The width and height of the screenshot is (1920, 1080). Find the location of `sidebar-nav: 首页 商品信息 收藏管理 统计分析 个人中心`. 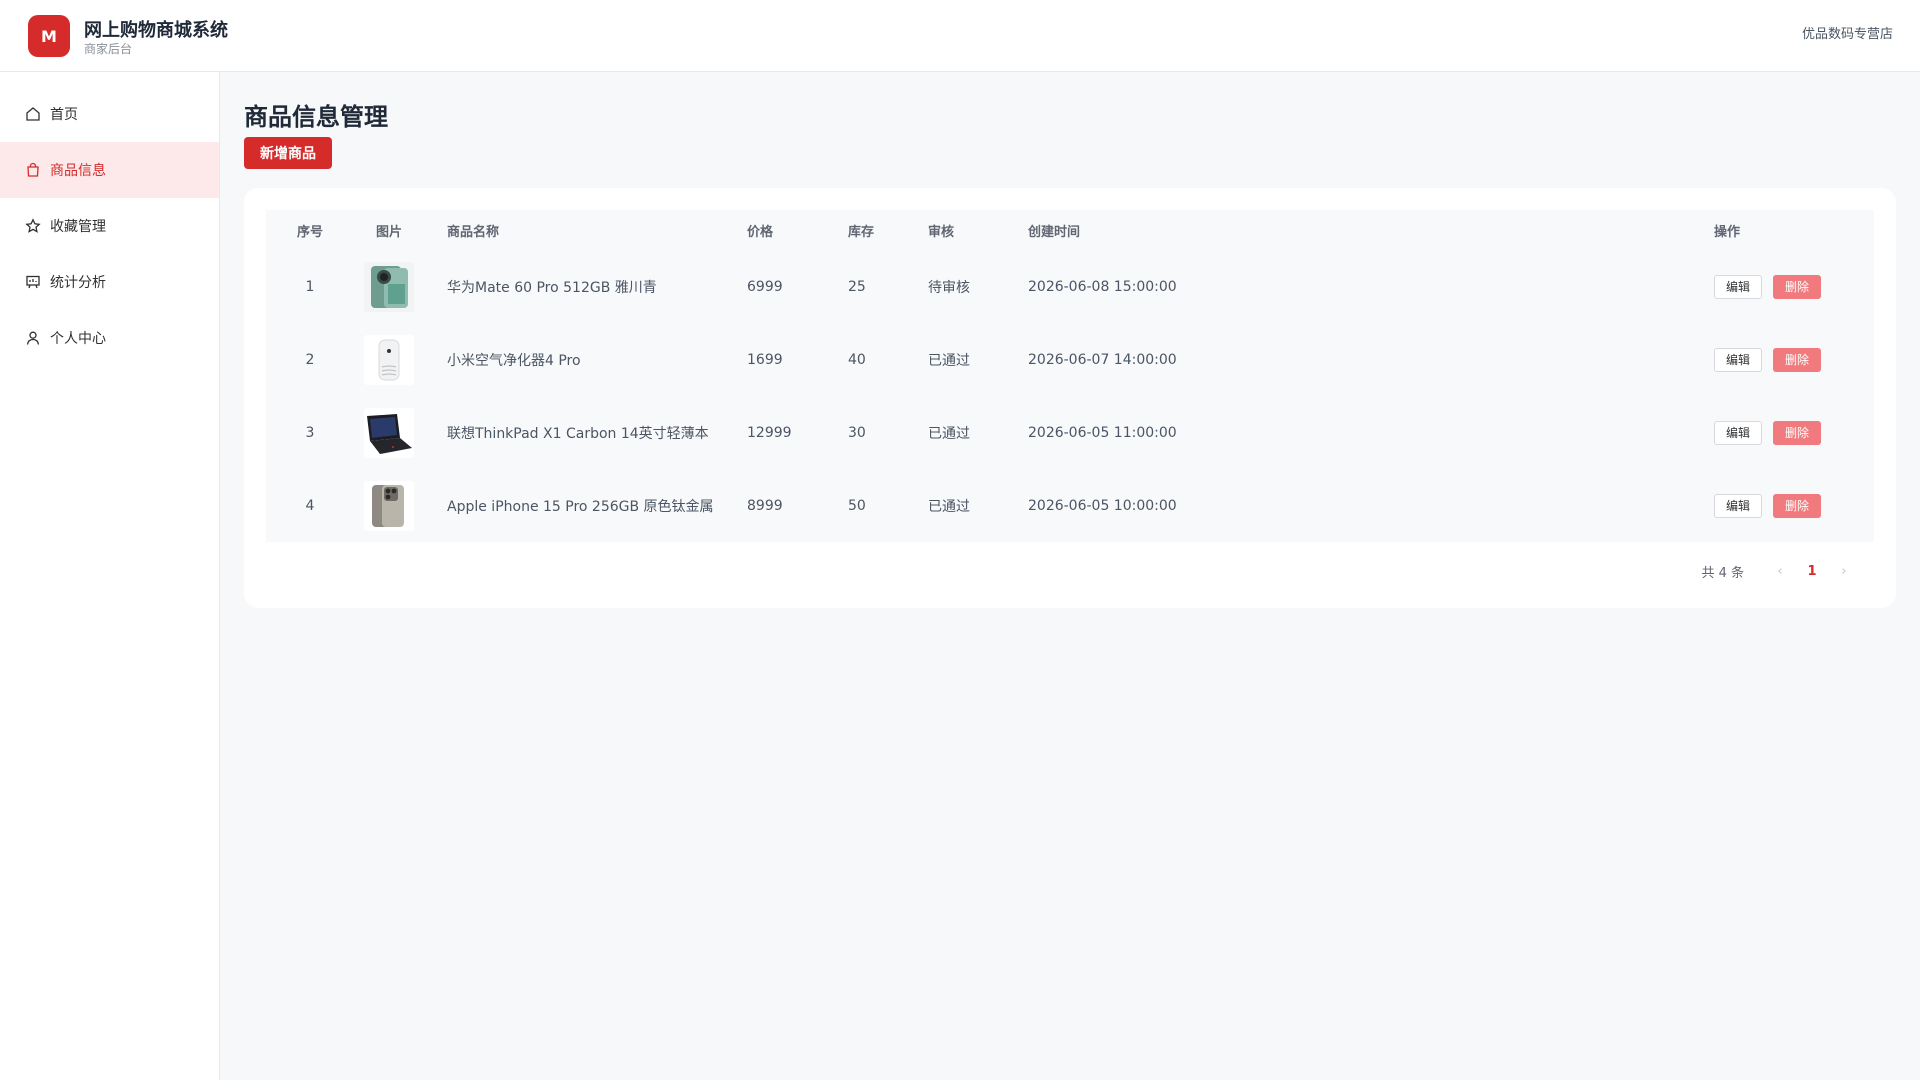

sidebar-nav: 首页 商品信息 收藏管理 统计分析 个人中心 is located at coordinates (109, 226).